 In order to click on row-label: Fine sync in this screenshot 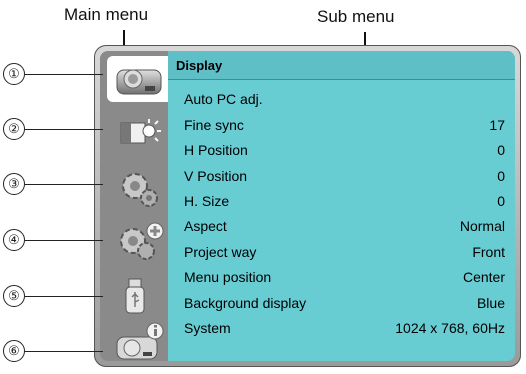, I will do `click(214, 125)`.